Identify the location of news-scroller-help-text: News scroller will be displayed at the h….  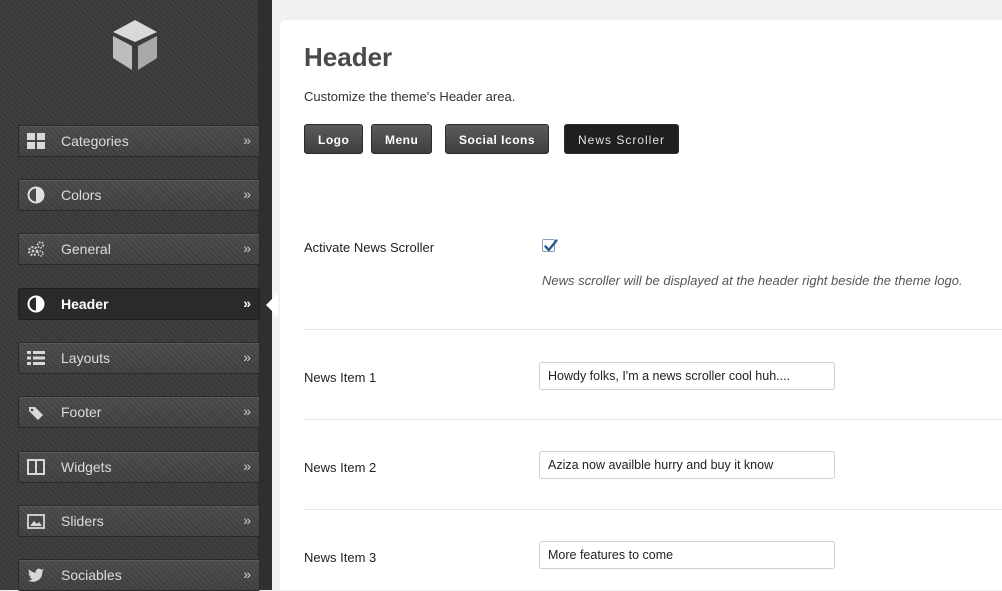
(752, 280).